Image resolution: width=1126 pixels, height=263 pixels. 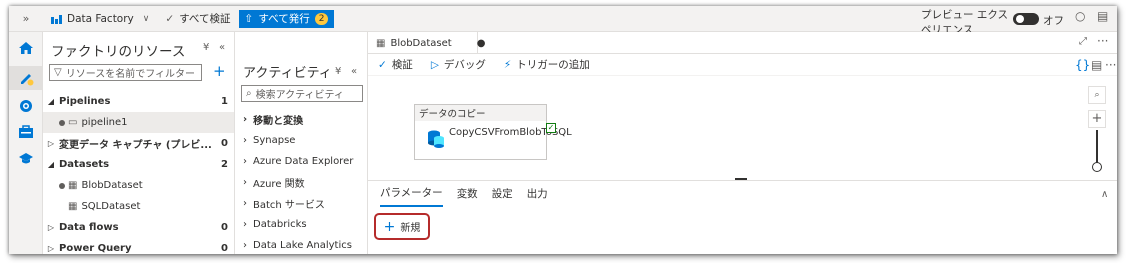 I want to click on trigger-icon: ⚡, so click(x=507, y=64).